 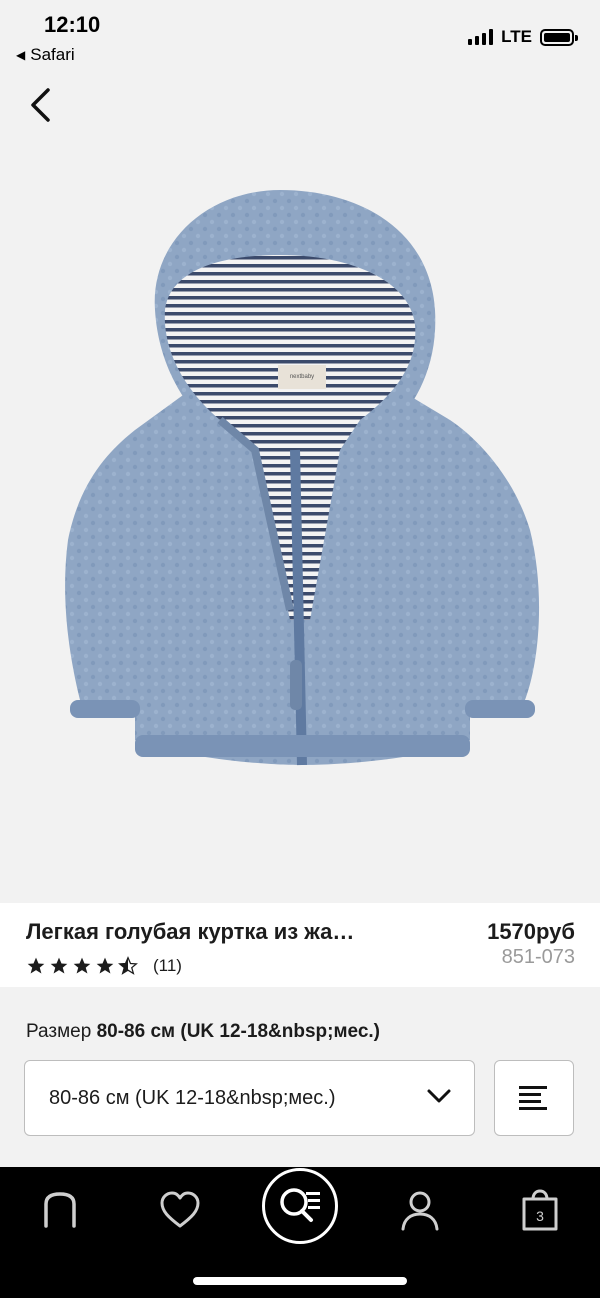 I want to click on bottom-tab-bar: 3, so click(x=300, y=1232).